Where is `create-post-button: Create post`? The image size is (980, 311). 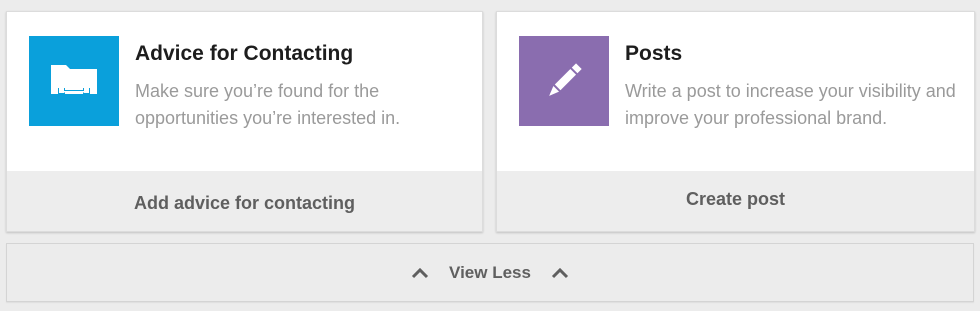 create-post-button: Create post is located at coordinates (735, 201).